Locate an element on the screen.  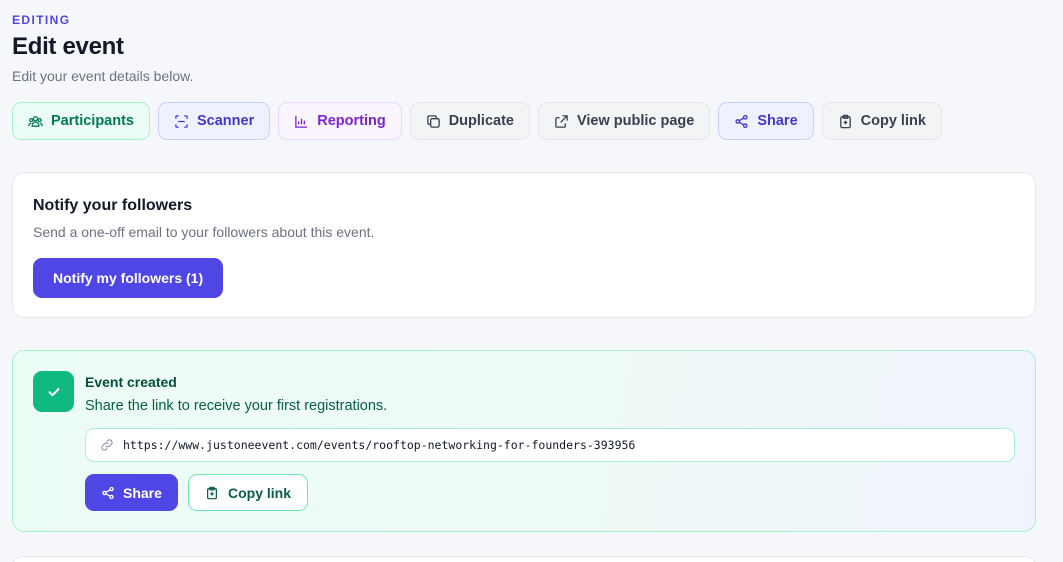
share-event-button: Share is located at coordinates (131, 492).